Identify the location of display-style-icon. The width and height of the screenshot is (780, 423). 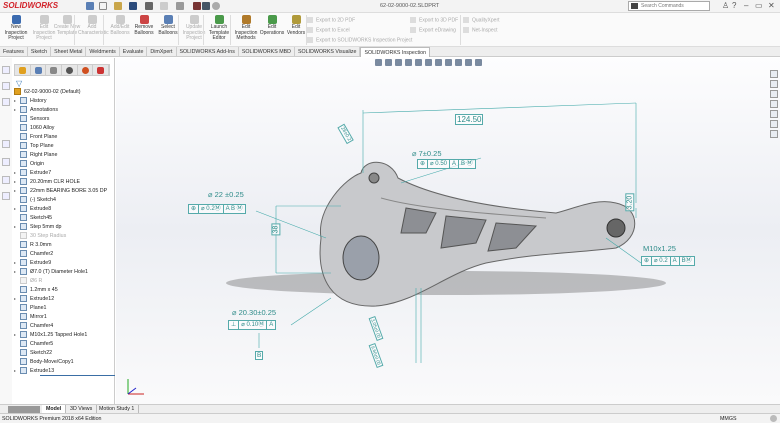
(438, 62).